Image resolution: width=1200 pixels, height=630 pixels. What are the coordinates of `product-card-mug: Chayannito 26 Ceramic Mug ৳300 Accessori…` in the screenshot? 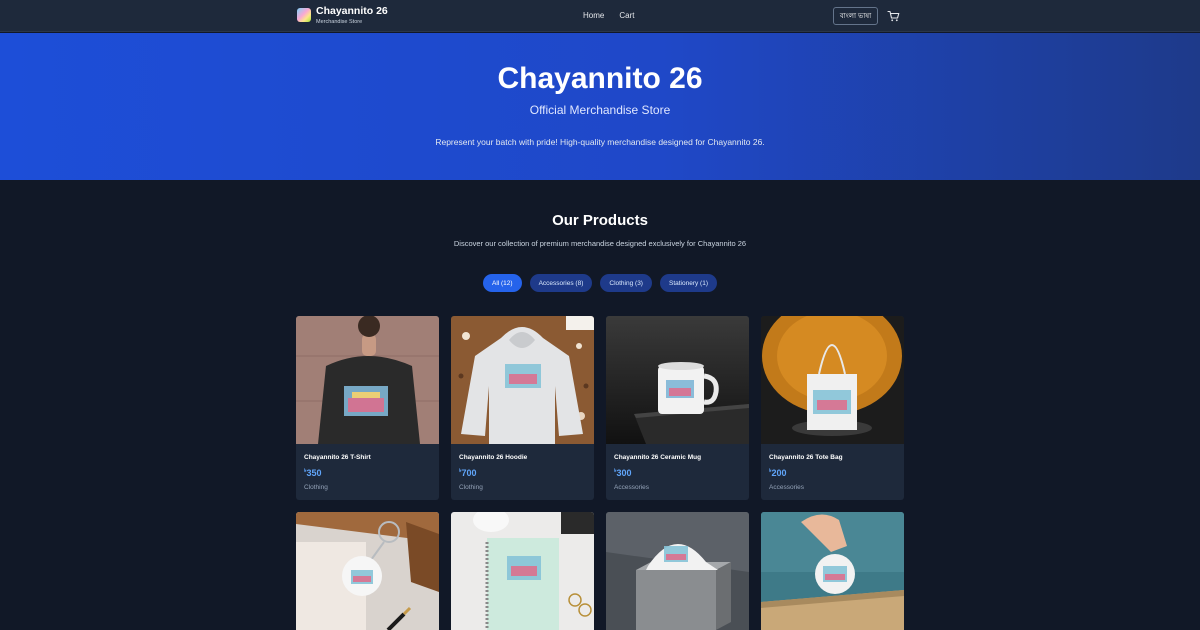 It's located at (677, 408).